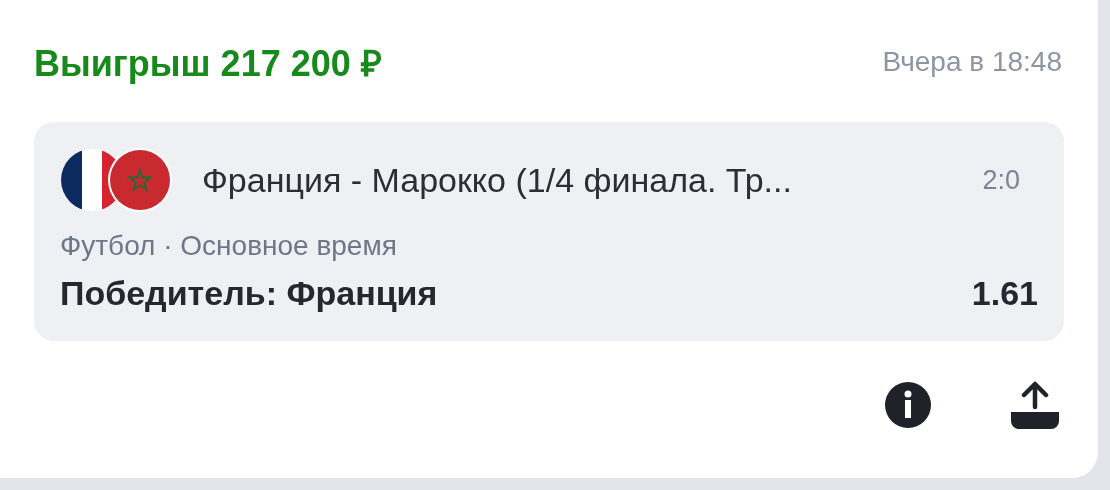 The width and height of the screenshot is (1110, 490). Describe the element at coordinates (116, 180) in the screenshot. I see `flags-icon` at that location.